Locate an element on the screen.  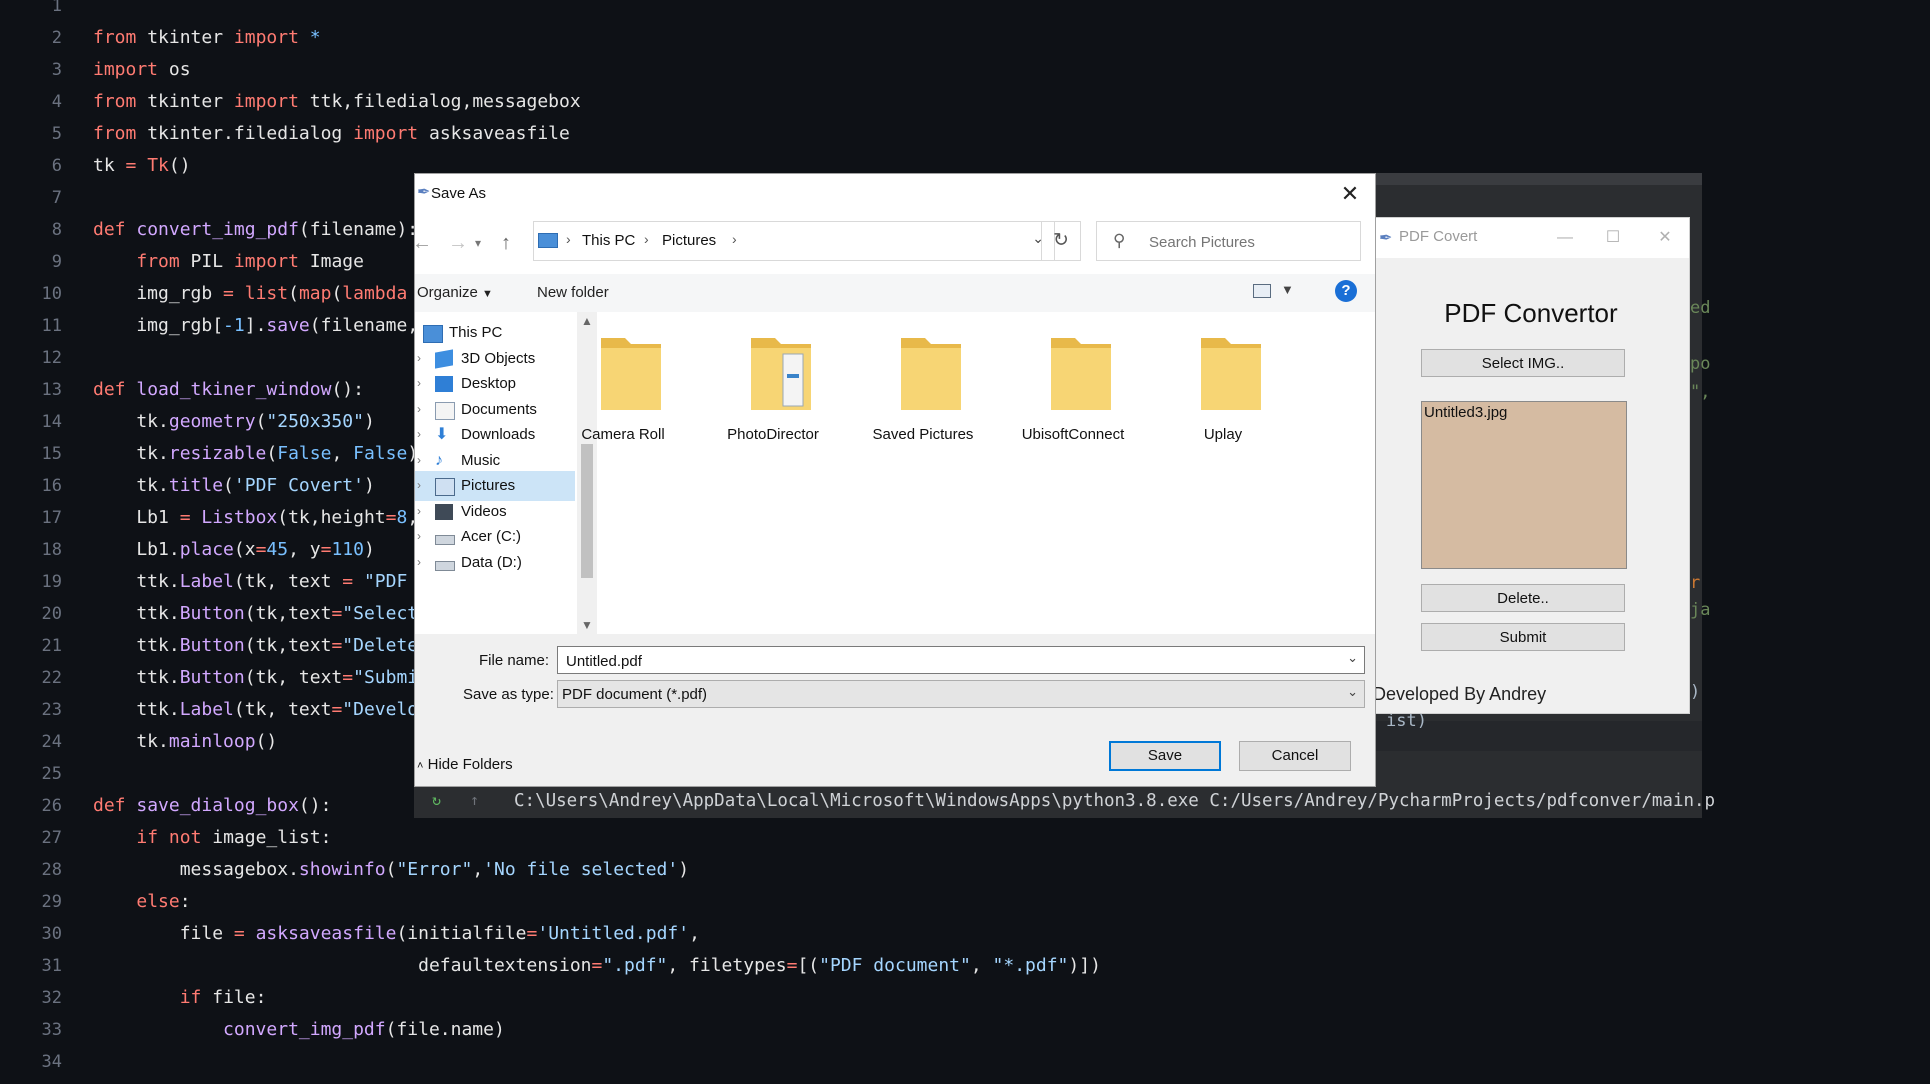
folder-item: UbisoftConnect is located at coordinates (1073, 400).